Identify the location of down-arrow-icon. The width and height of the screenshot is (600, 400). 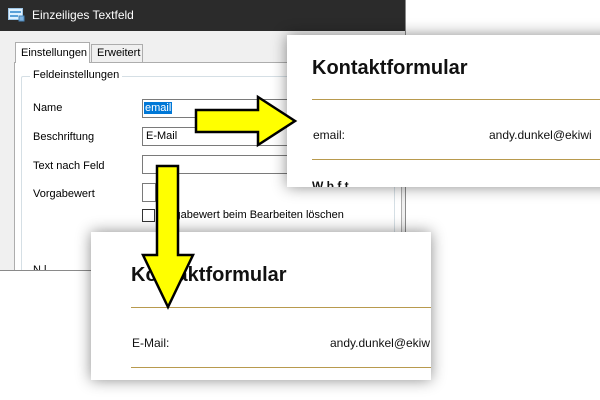
(168, 237).